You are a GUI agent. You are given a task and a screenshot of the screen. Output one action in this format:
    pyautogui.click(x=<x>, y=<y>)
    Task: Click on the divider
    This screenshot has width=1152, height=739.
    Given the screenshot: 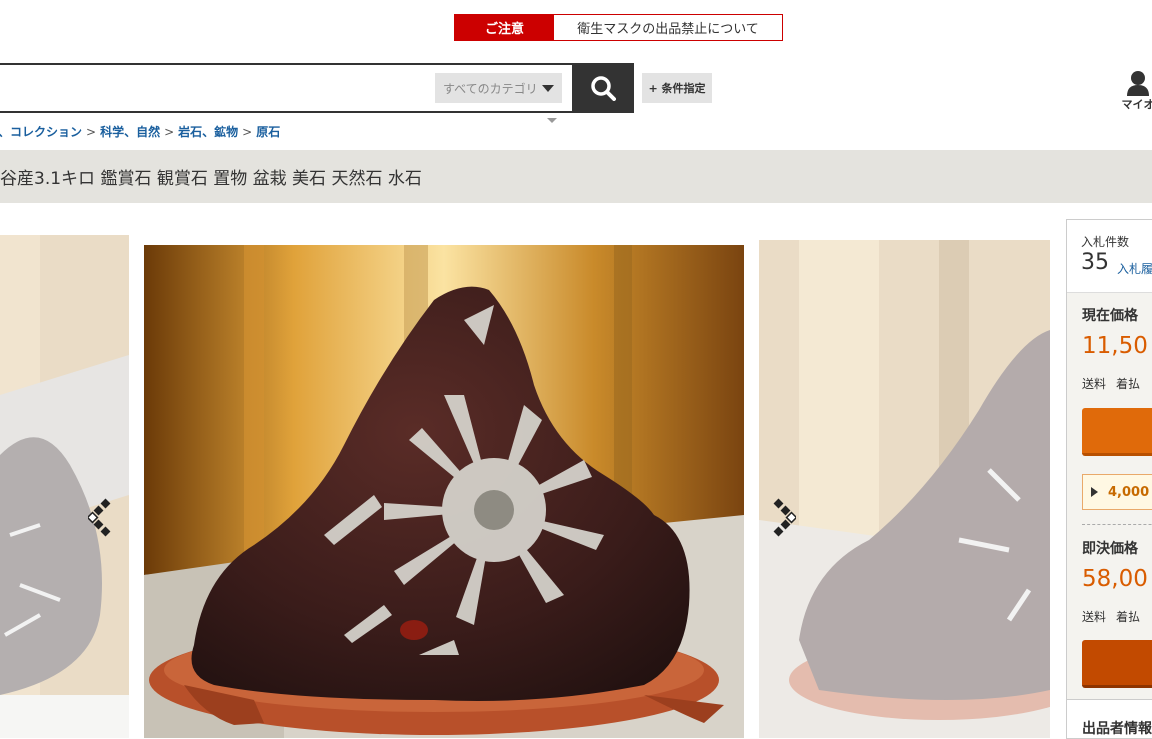 What is the action you would take?
    pyautogui.click(x=1117, y=524)
    